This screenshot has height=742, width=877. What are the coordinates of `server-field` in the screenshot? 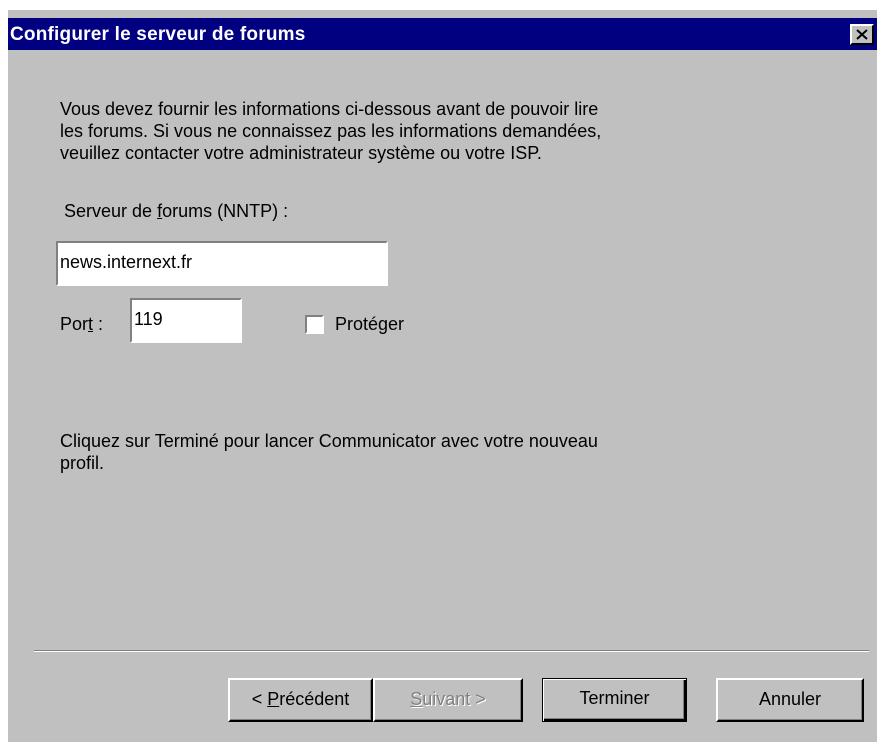 It's located at (222, 263).